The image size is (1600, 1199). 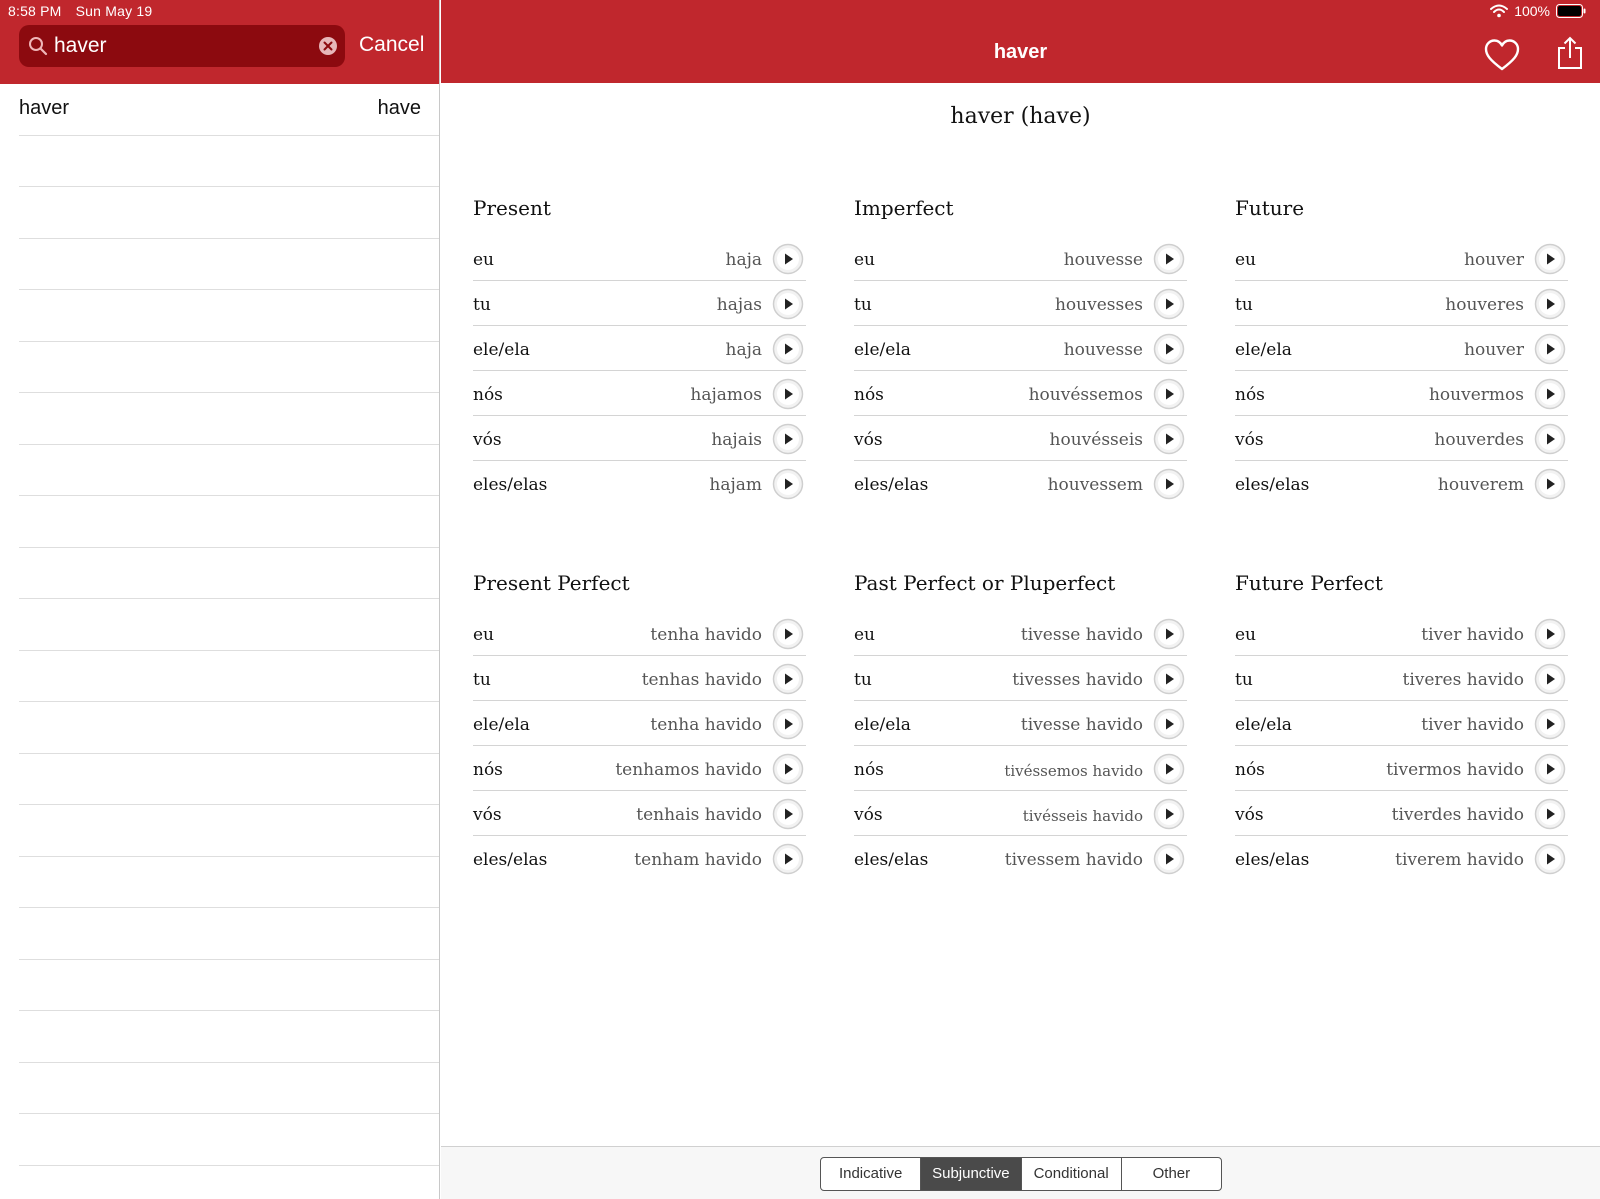 I want to click on verb-form: houvesses, so click(x=1098, y=305).